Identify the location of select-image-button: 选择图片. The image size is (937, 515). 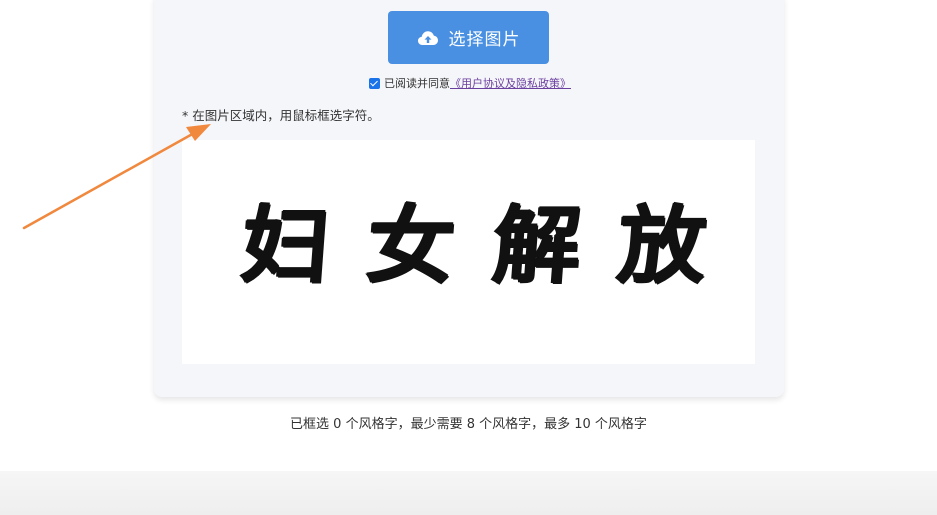
(468, 37).